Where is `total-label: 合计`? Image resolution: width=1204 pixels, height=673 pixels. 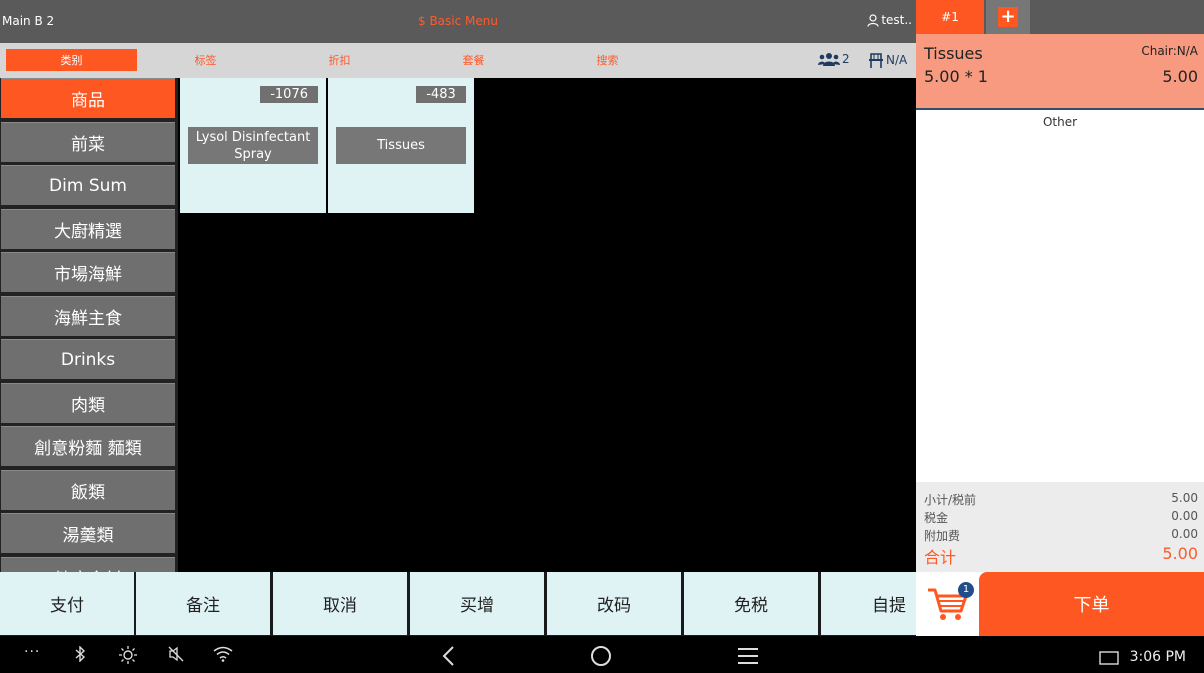 total-label: 合计 is located at coordinates (940, 557).